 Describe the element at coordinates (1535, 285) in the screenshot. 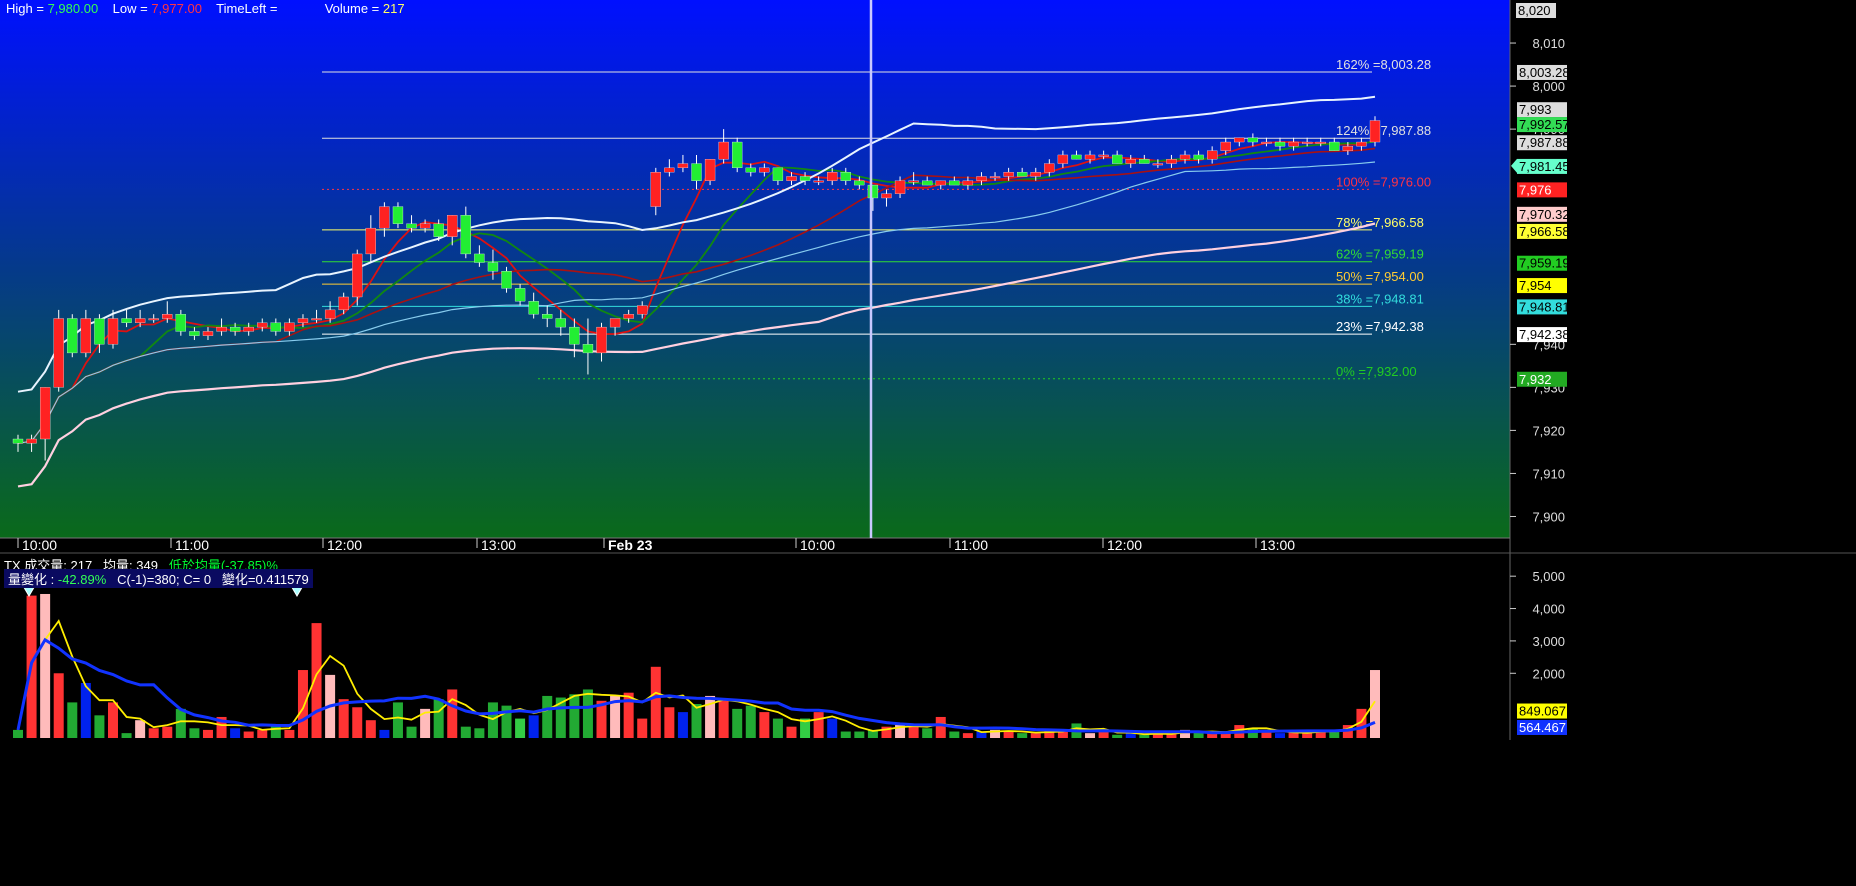

I see `price-tag-label: 7,954` at that location.